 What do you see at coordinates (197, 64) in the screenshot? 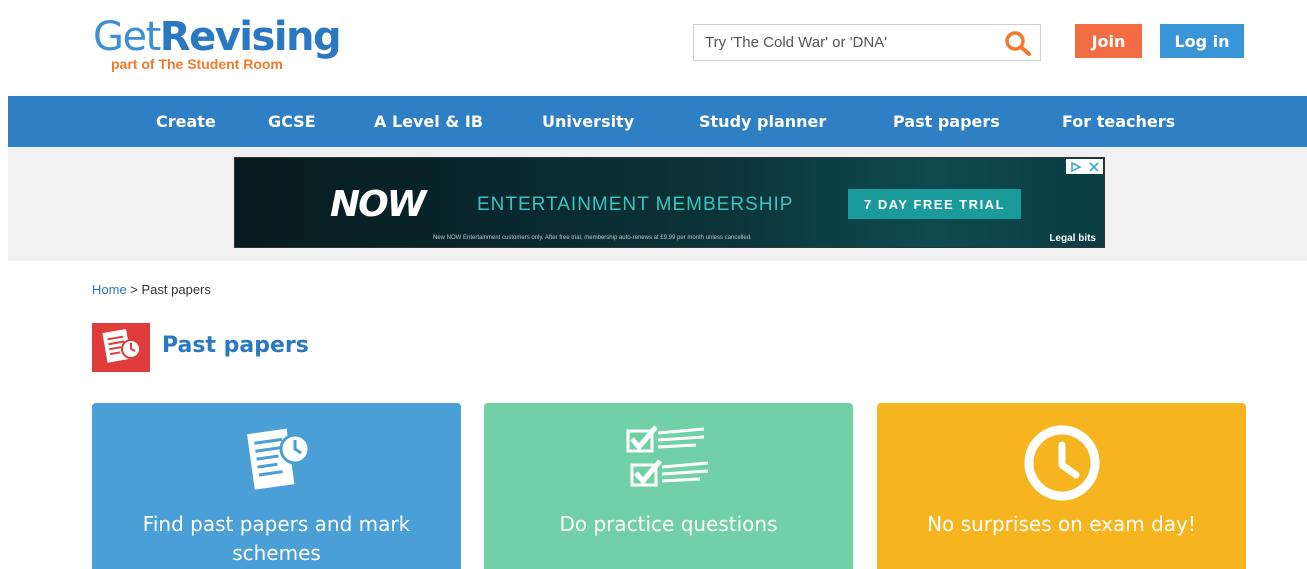
I see `logo-tagline: part of The Student Room` at bounding box center [197, 64].